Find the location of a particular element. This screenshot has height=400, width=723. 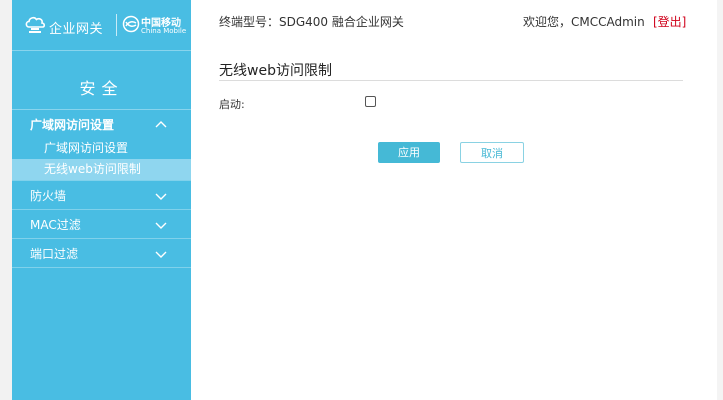

logout-link: [登出] is located at coordinates (669, 21).